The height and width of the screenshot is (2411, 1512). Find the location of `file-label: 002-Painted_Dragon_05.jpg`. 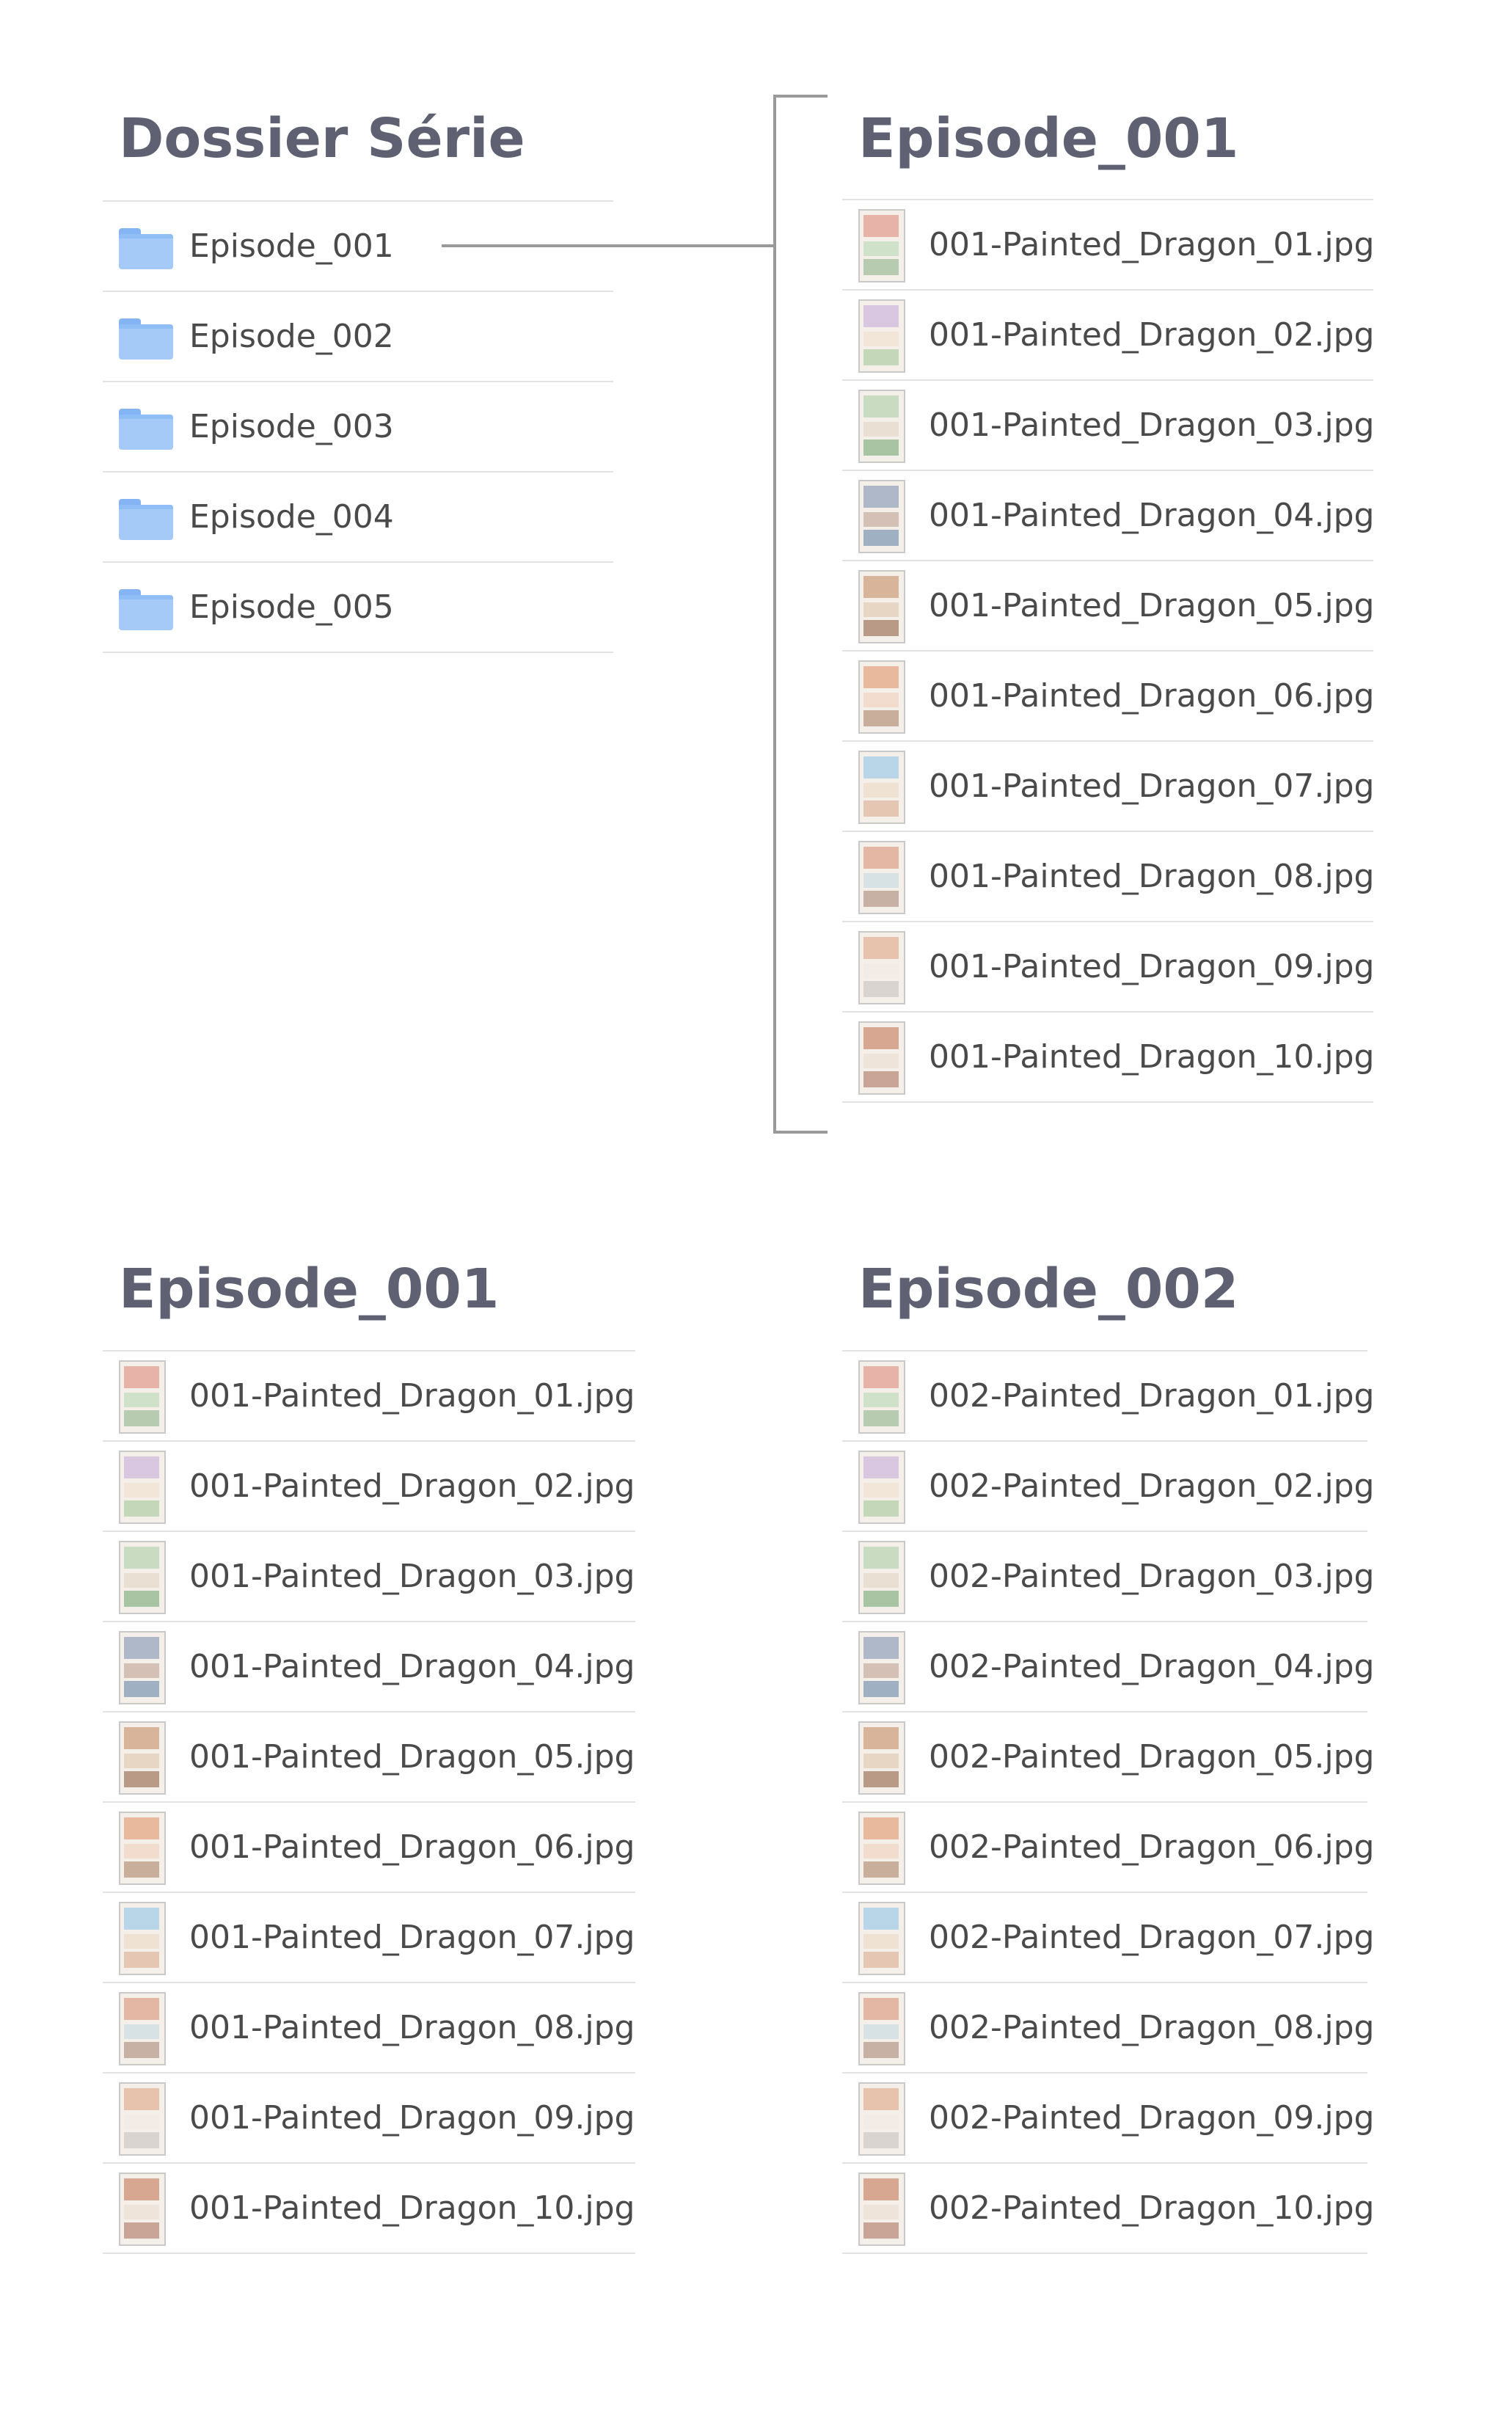

file-label: 002-Painted_Dragon_05.jpg is located at coordinates (1152, 1757).